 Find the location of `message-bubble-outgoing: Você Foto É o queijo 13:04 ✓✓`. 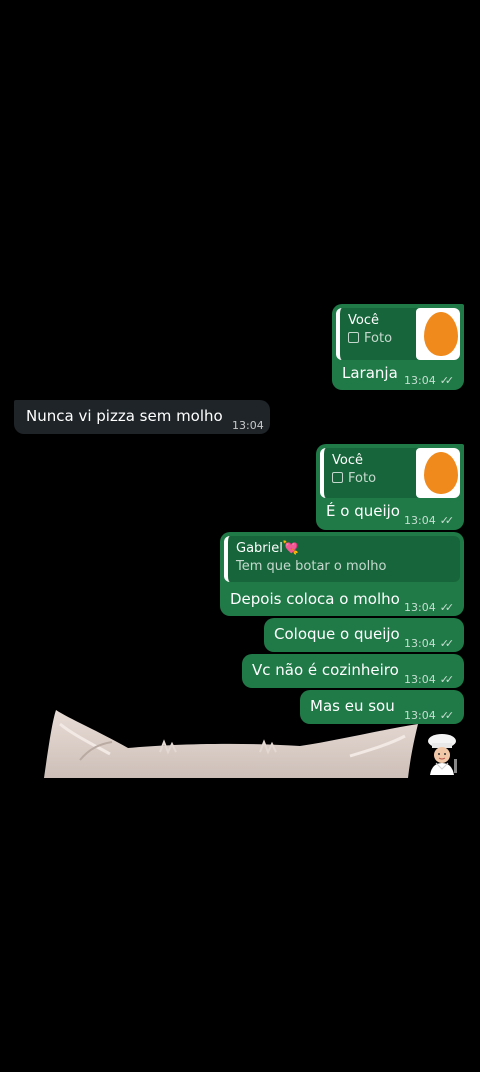

message-bubble-outgoing: Você Foto É o queijo 13:04 ✓✓ is located at coordinates (390, 487).